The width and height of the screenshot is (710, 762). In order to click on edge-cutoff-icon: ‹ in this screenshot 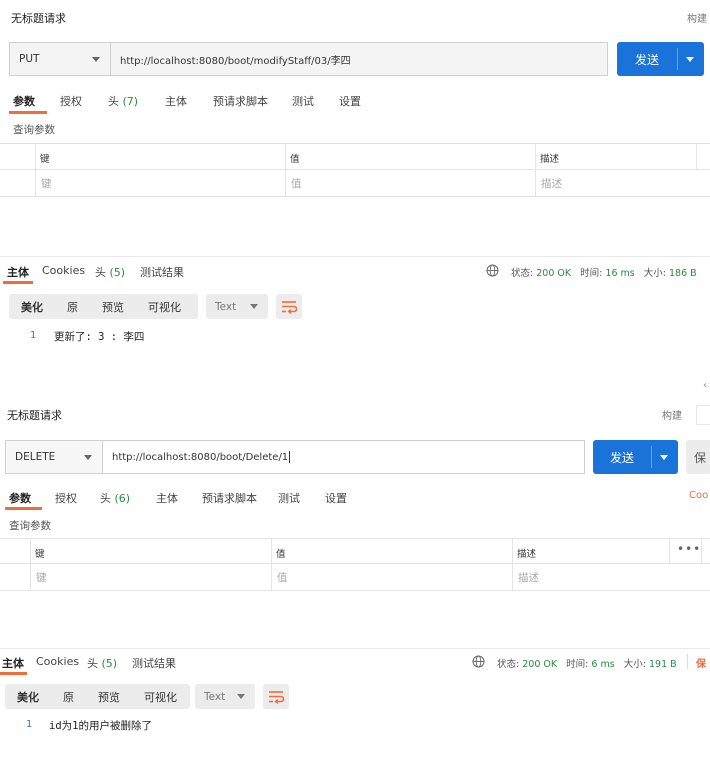, I will do `click(705, 385)`.